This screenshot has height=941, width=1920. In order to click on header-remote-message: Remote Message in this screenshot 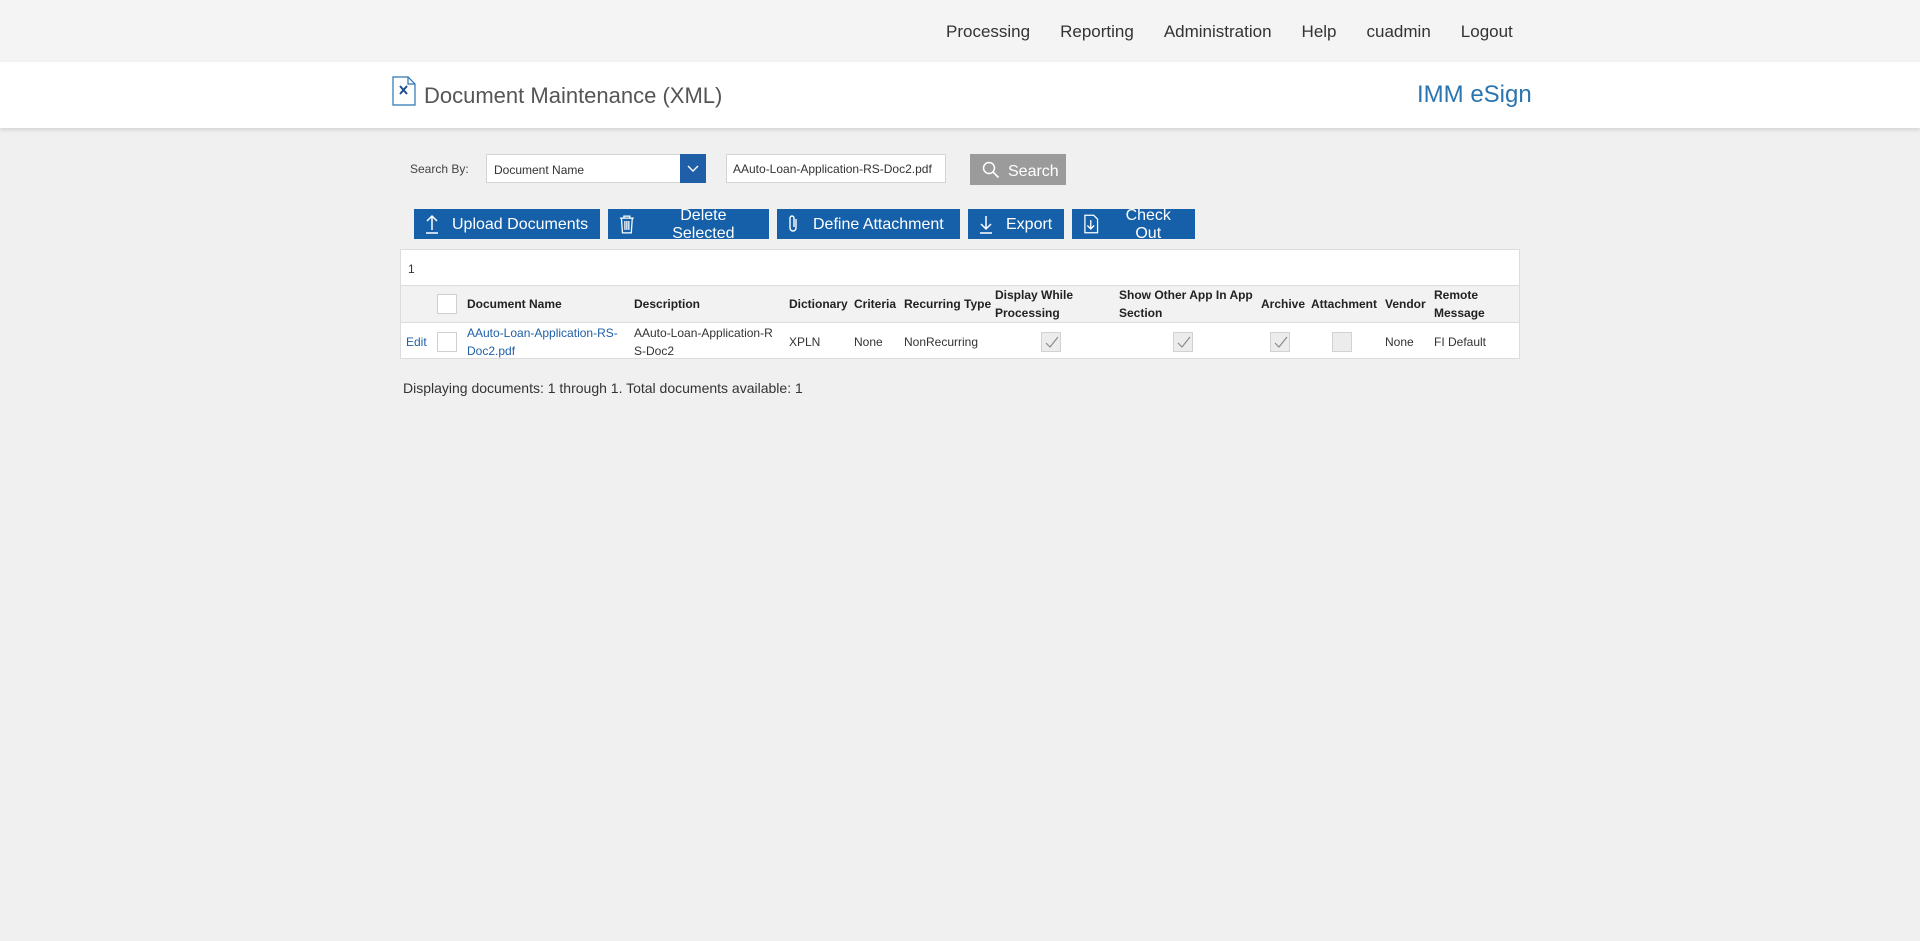, I will do `click(1459, 304)`.